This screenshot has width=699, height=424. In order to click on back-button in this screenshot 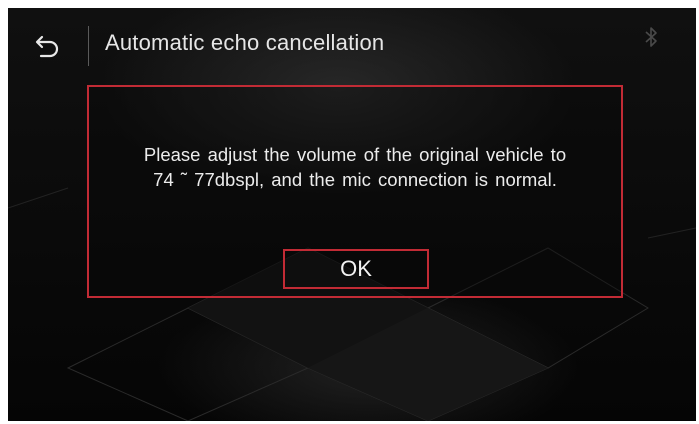, I will do `click(48, 46)`.